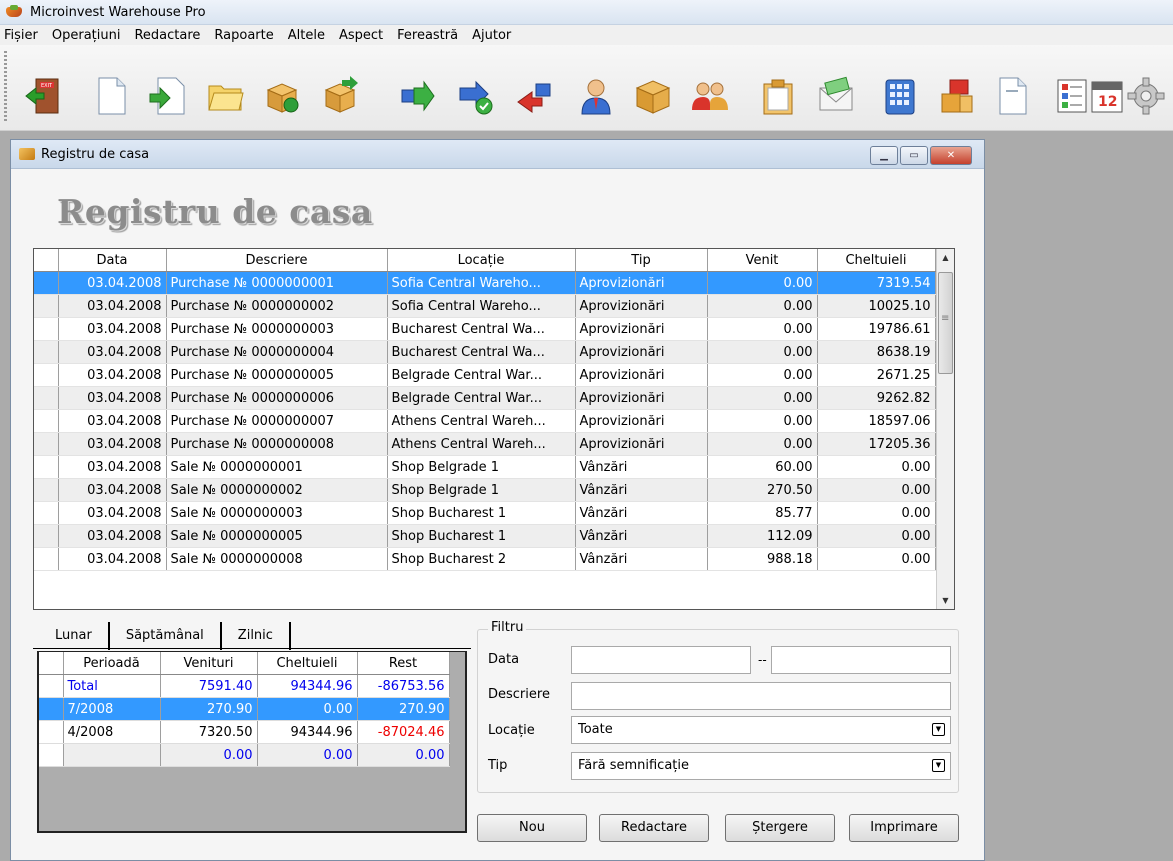 The height and width of the screenshot is (861, 1173). I want to click on summary-revenues: 270.90, so click(209, 709).